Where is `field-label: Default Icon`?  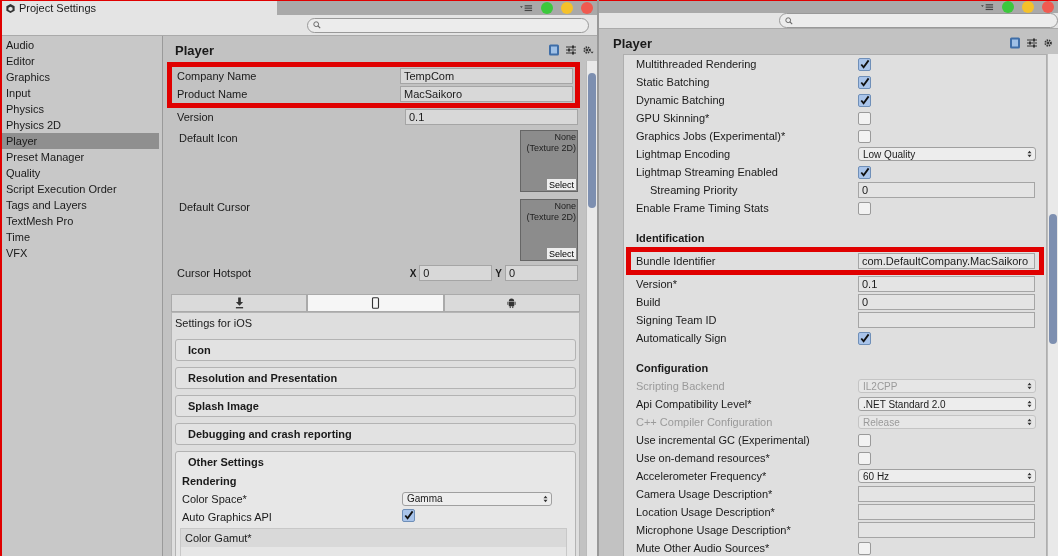
field-label: Default Icon is located at coordinates (208, 139).